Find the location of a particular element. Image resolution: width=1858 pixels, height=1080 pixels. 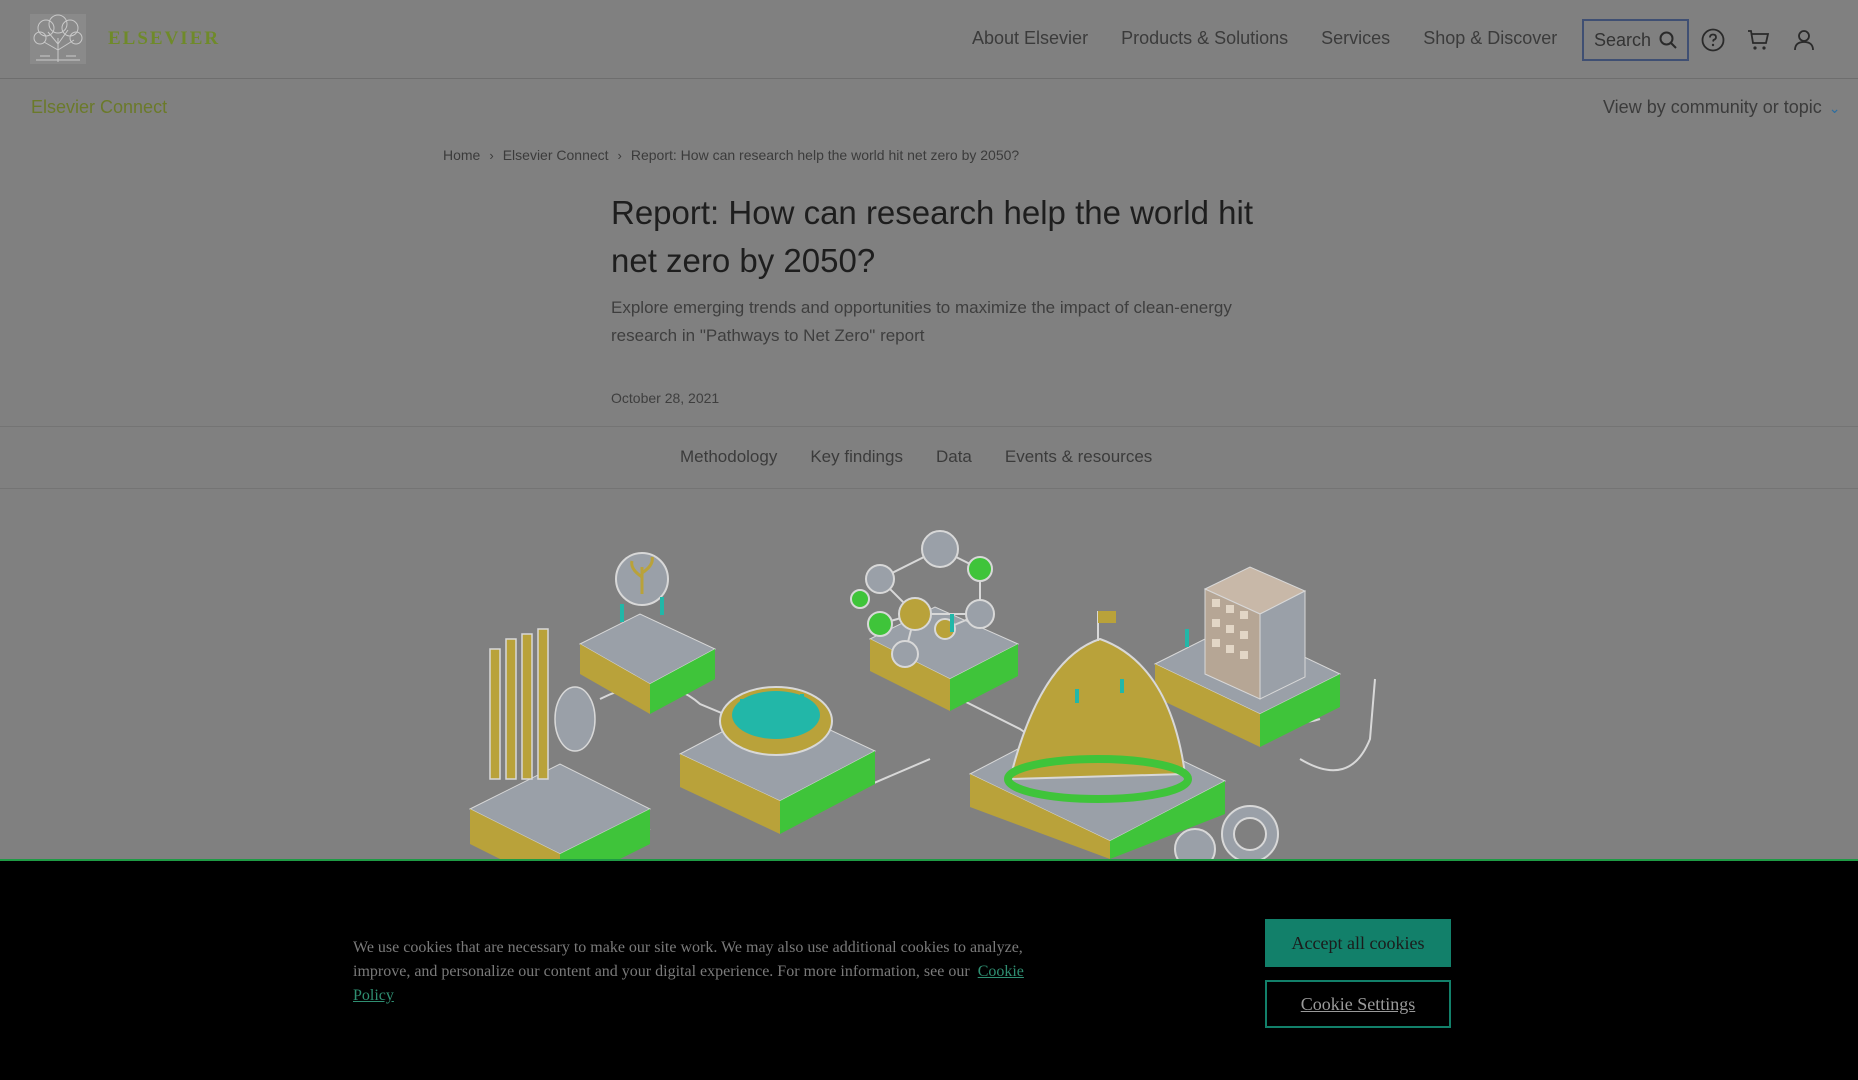

view-by-label: View by community or topic is located at coordinates (1712, 107).